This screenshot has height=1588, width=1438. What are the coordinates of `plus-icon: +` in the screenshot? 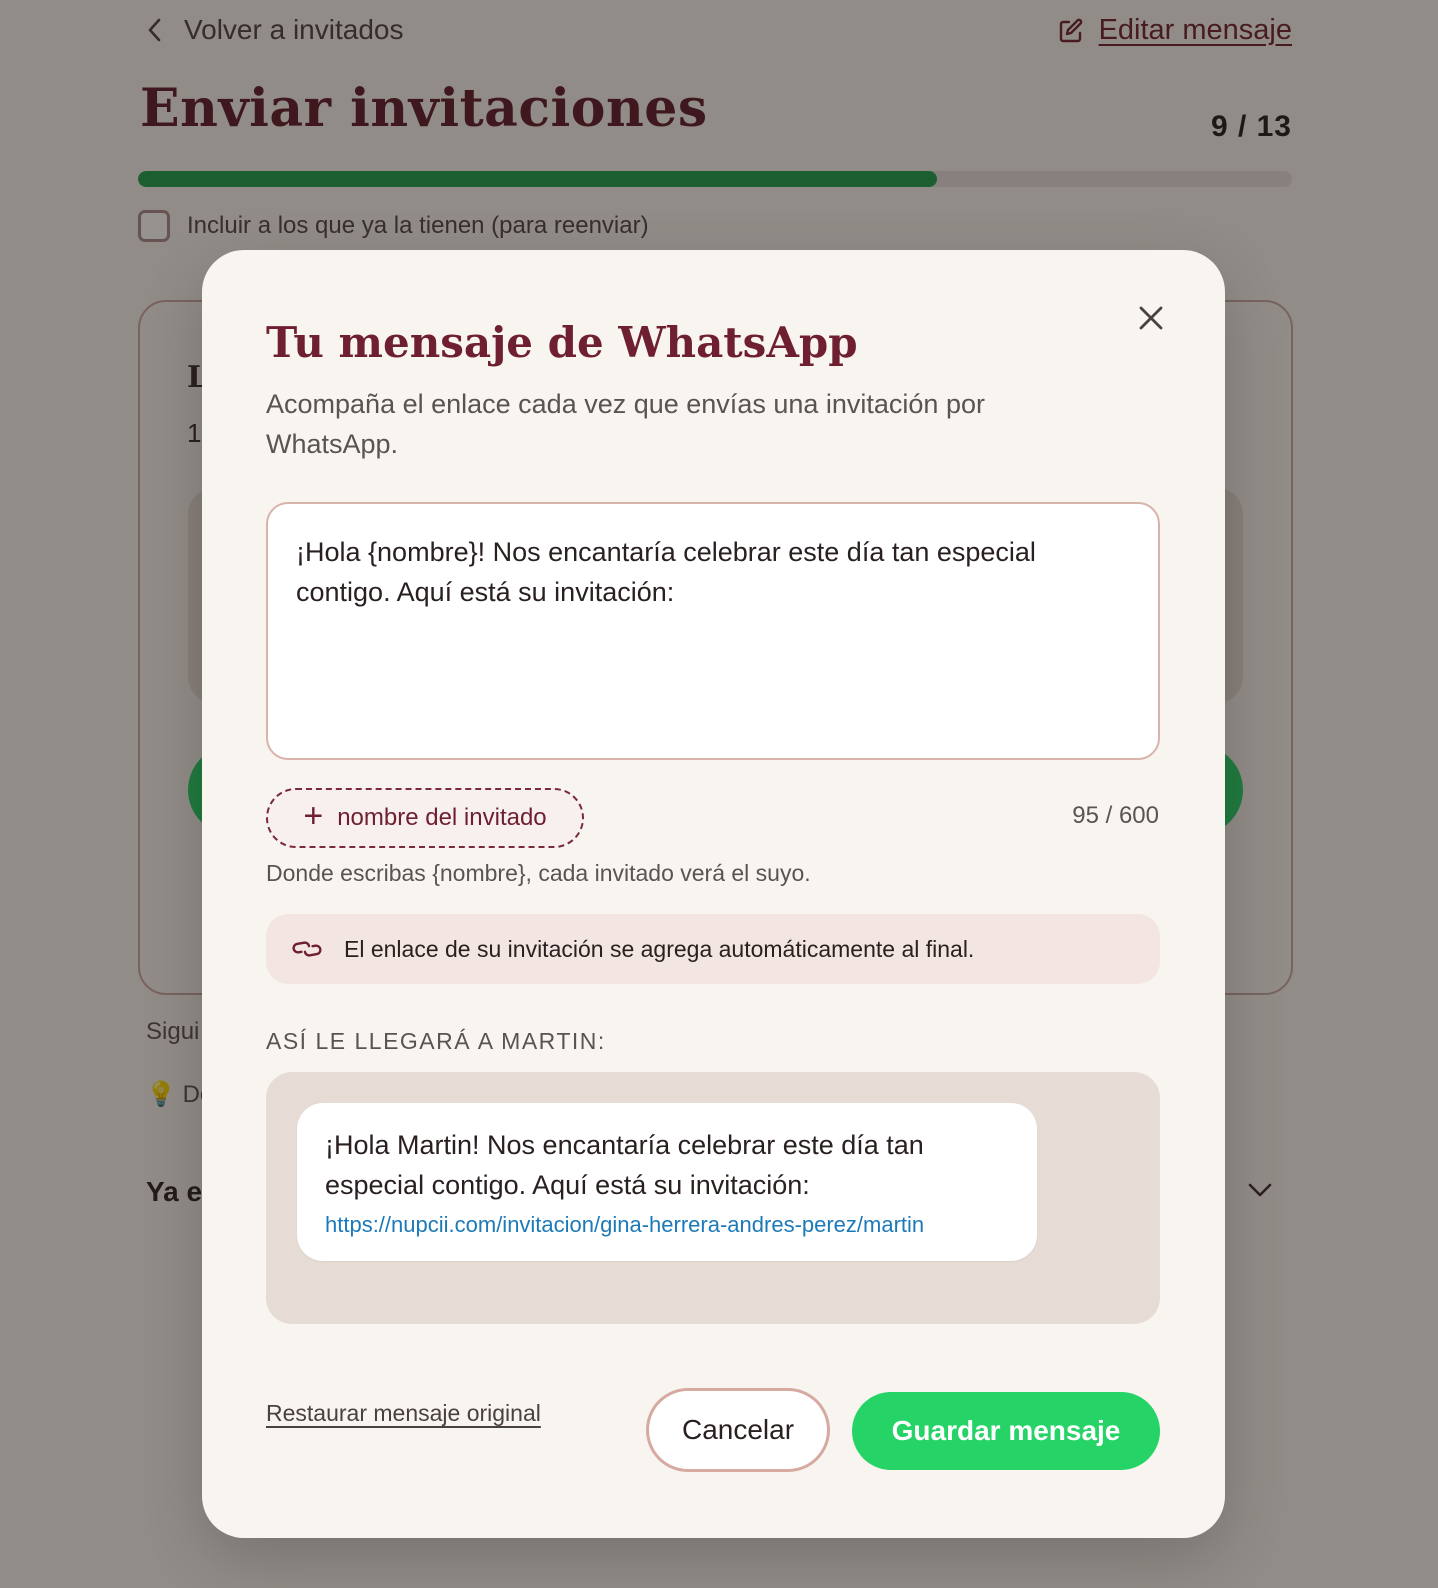 It's located at (313, 816).